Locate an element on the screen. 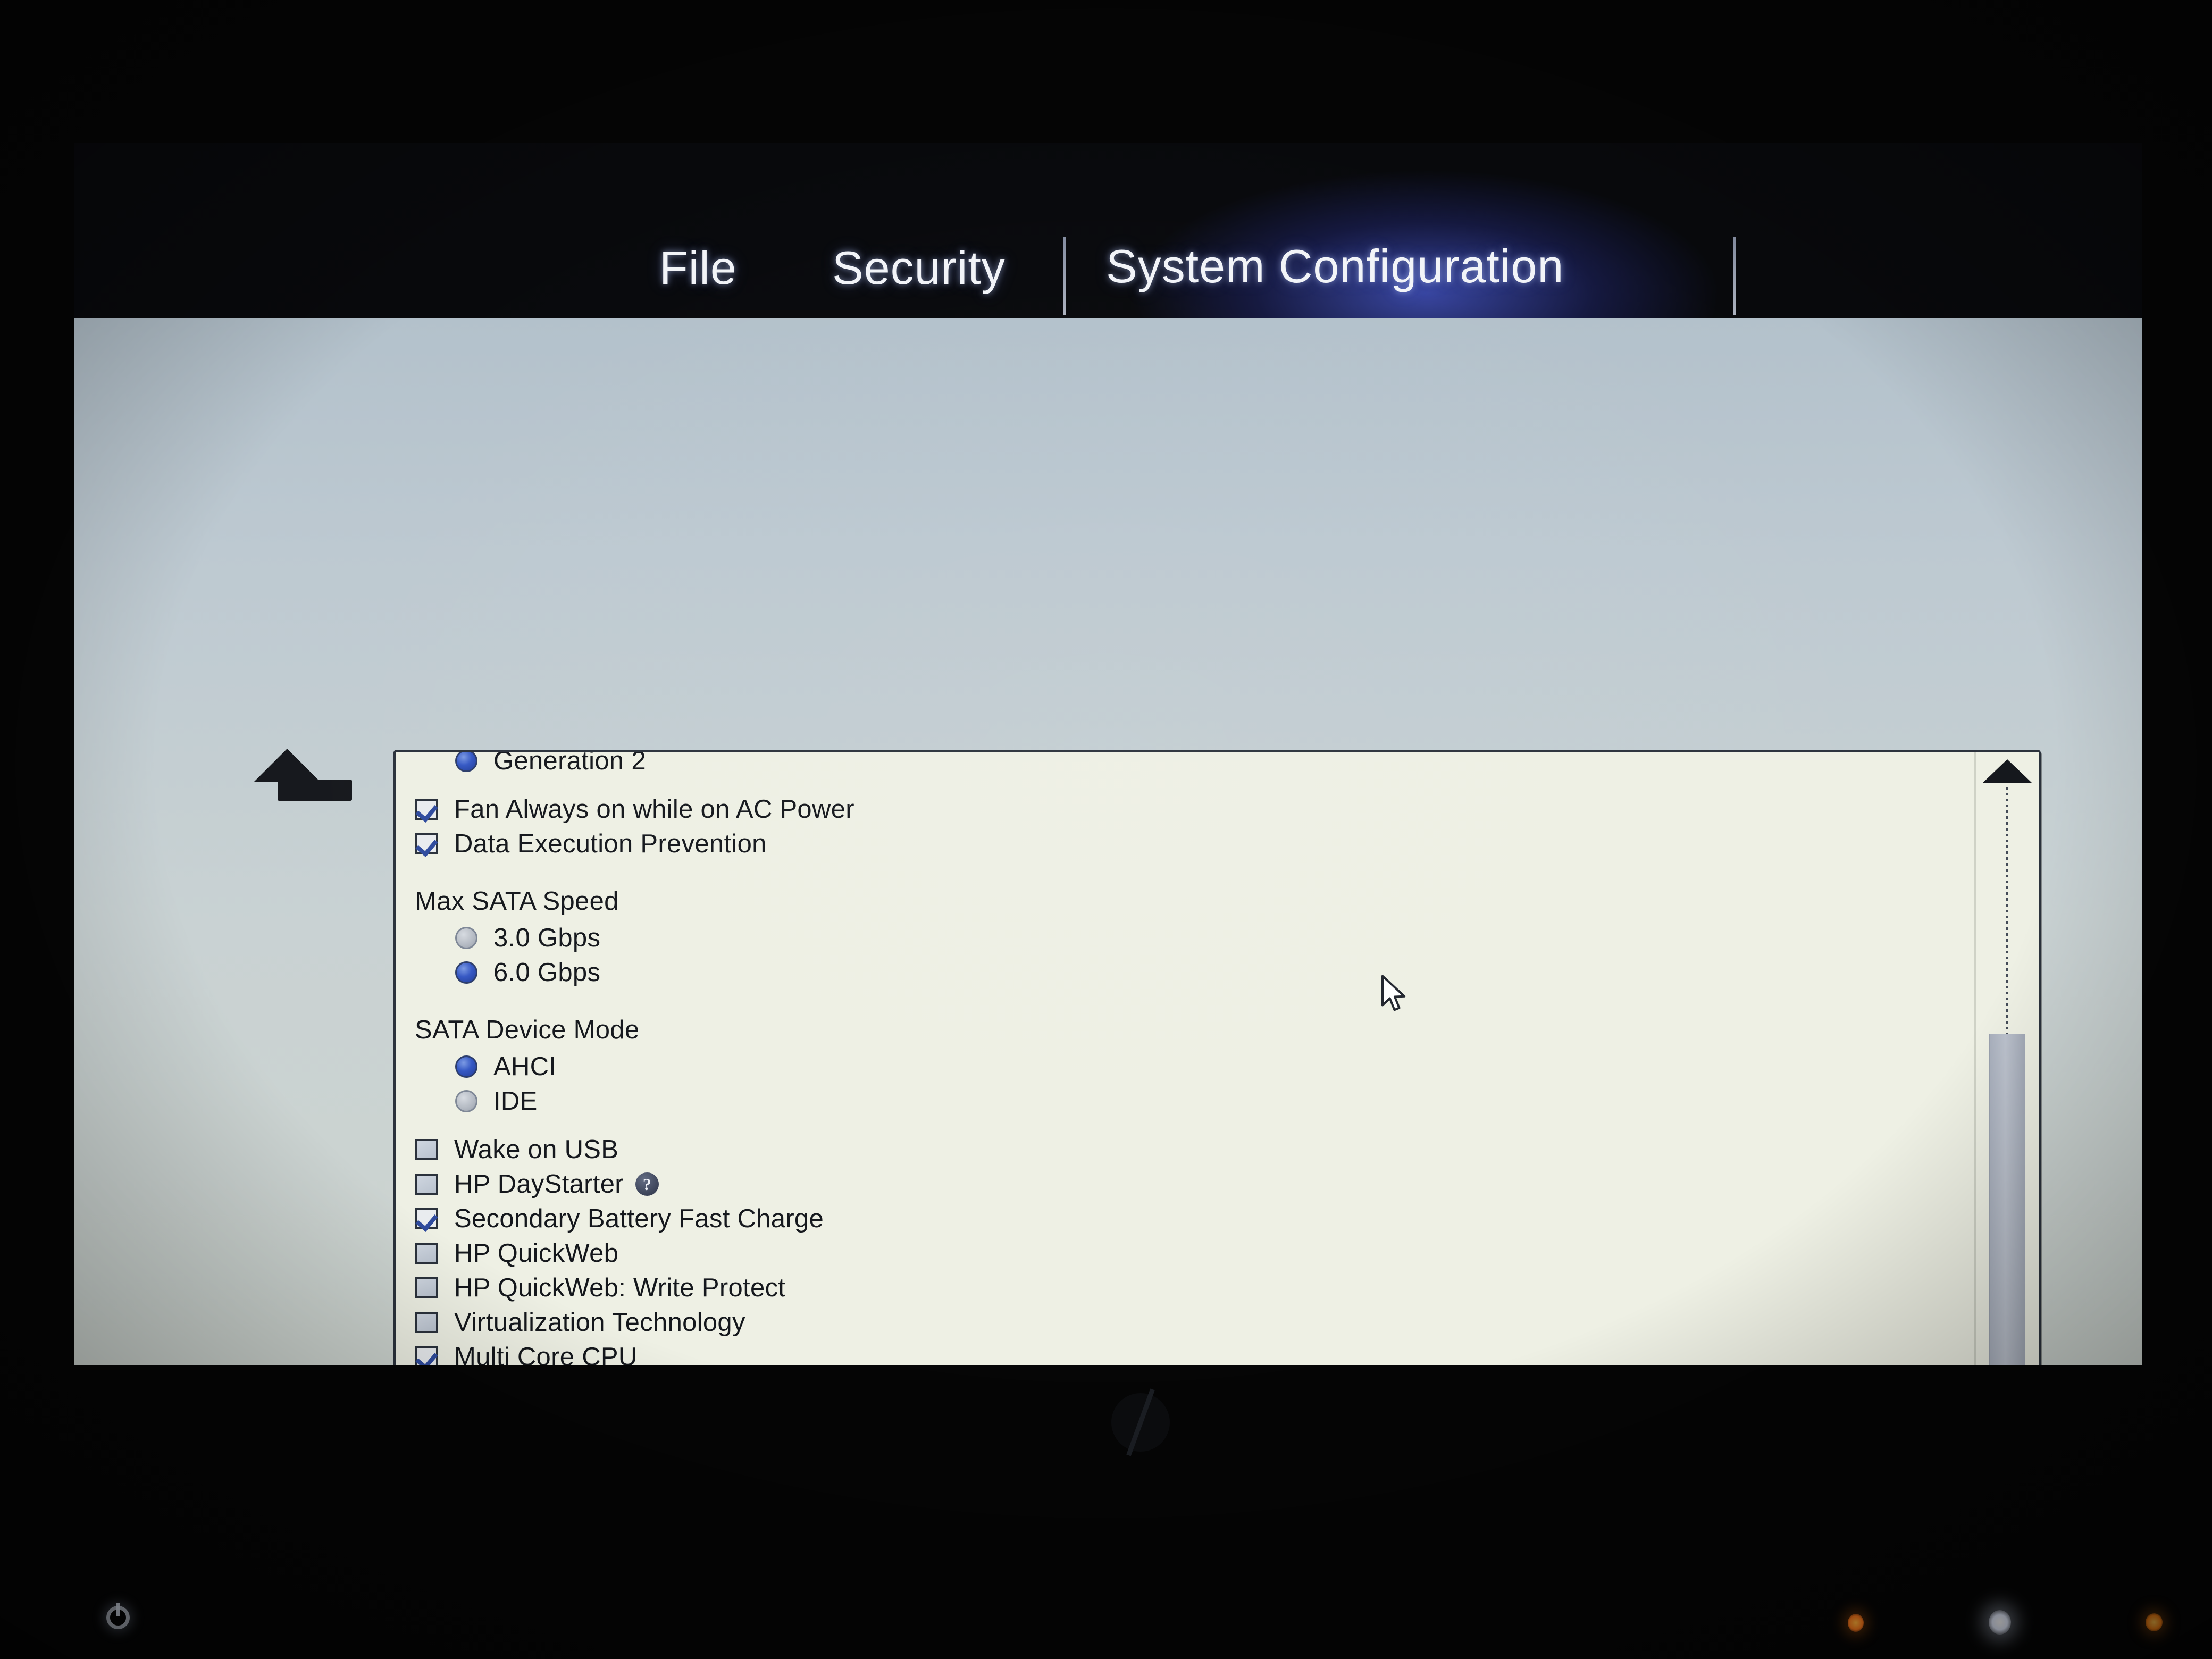 The width and height of the screenshot is (2212, 1659). settings-row: HP QuickWeb: Write Protect is located at coordinates (1186, 1287).